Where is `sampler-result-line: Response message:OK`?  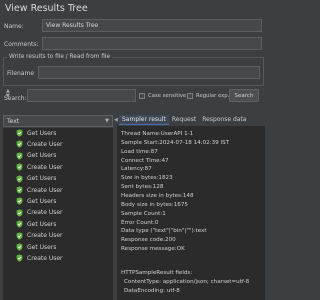
sampler-result-line: Response message:OK is located at coordinates (153, 249).